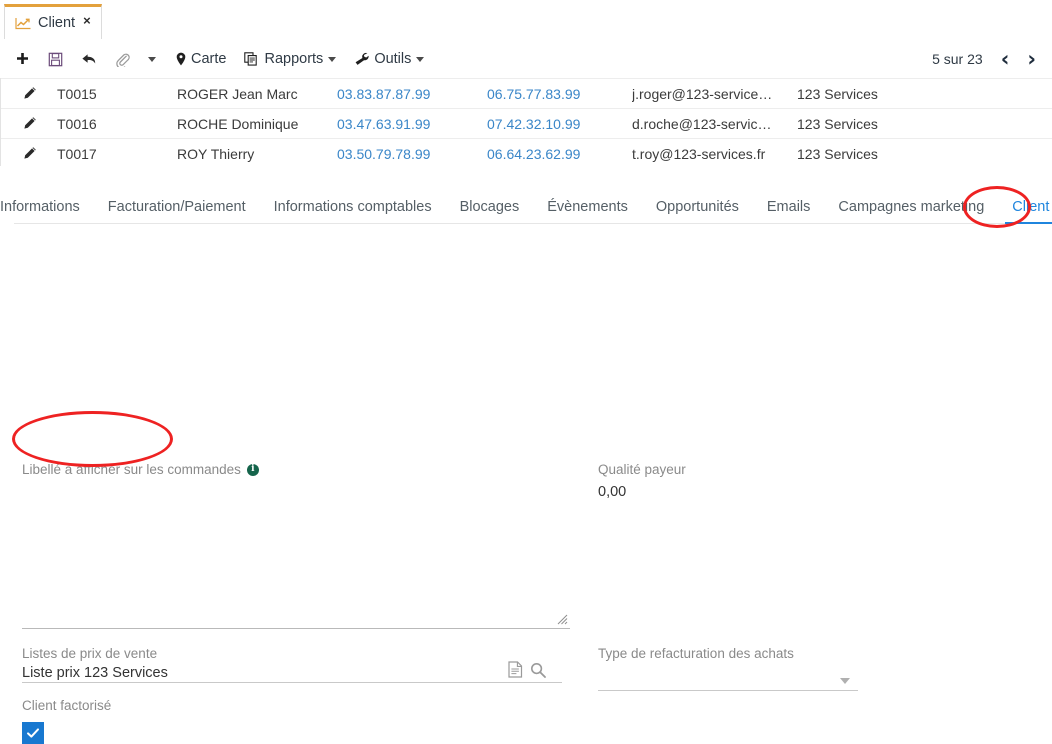  I want to click on record-pager: 5 sur 23 ‹ ›, so click(984, 59).